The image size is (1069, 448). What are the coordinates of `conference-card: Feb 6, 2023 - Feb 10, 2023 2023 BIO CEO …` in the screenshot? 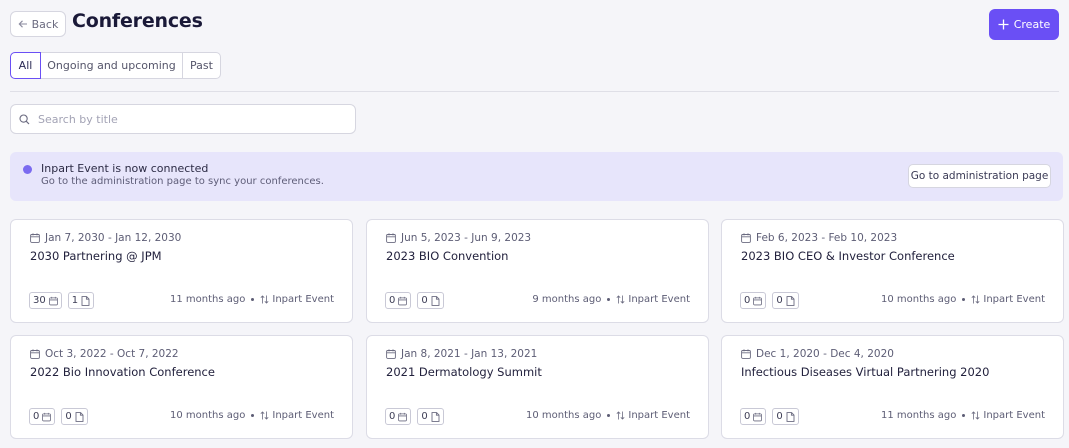 It's located at (892, 271).